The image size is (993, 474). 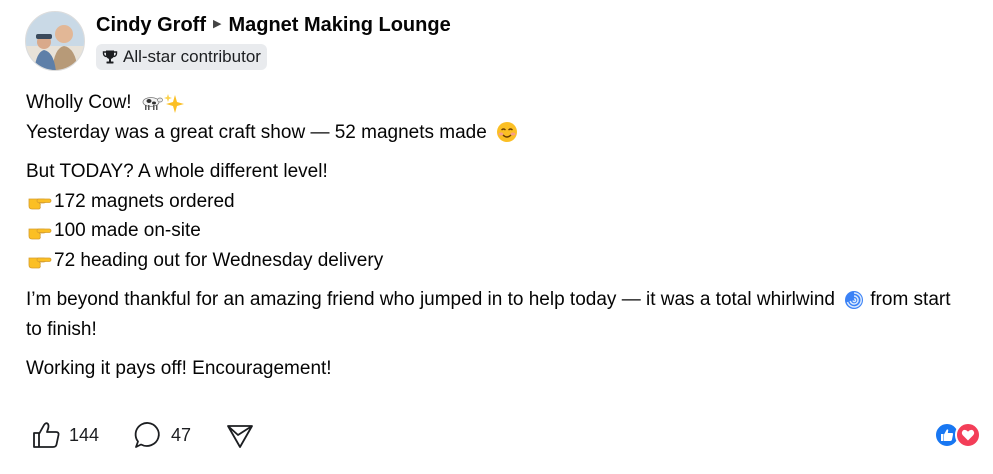 What do you see at coordinates (79, 102) in the screenshot?
I see `post-text: Wholly Cow!` at bounding box center [79, 102].